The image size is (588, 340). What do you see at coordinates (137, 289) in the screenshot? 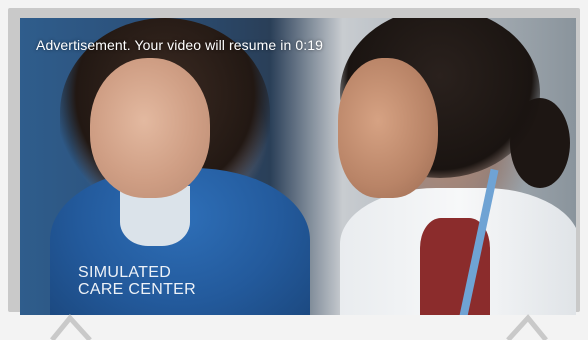
I see `watermark-line-2: CARE CENTER` at bounding box center [137, 289].